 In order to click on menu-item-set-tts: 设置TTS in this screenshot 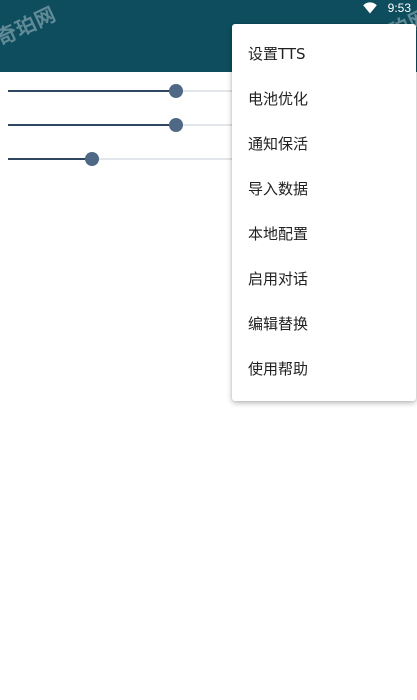, I will do `click(324, 54)`.